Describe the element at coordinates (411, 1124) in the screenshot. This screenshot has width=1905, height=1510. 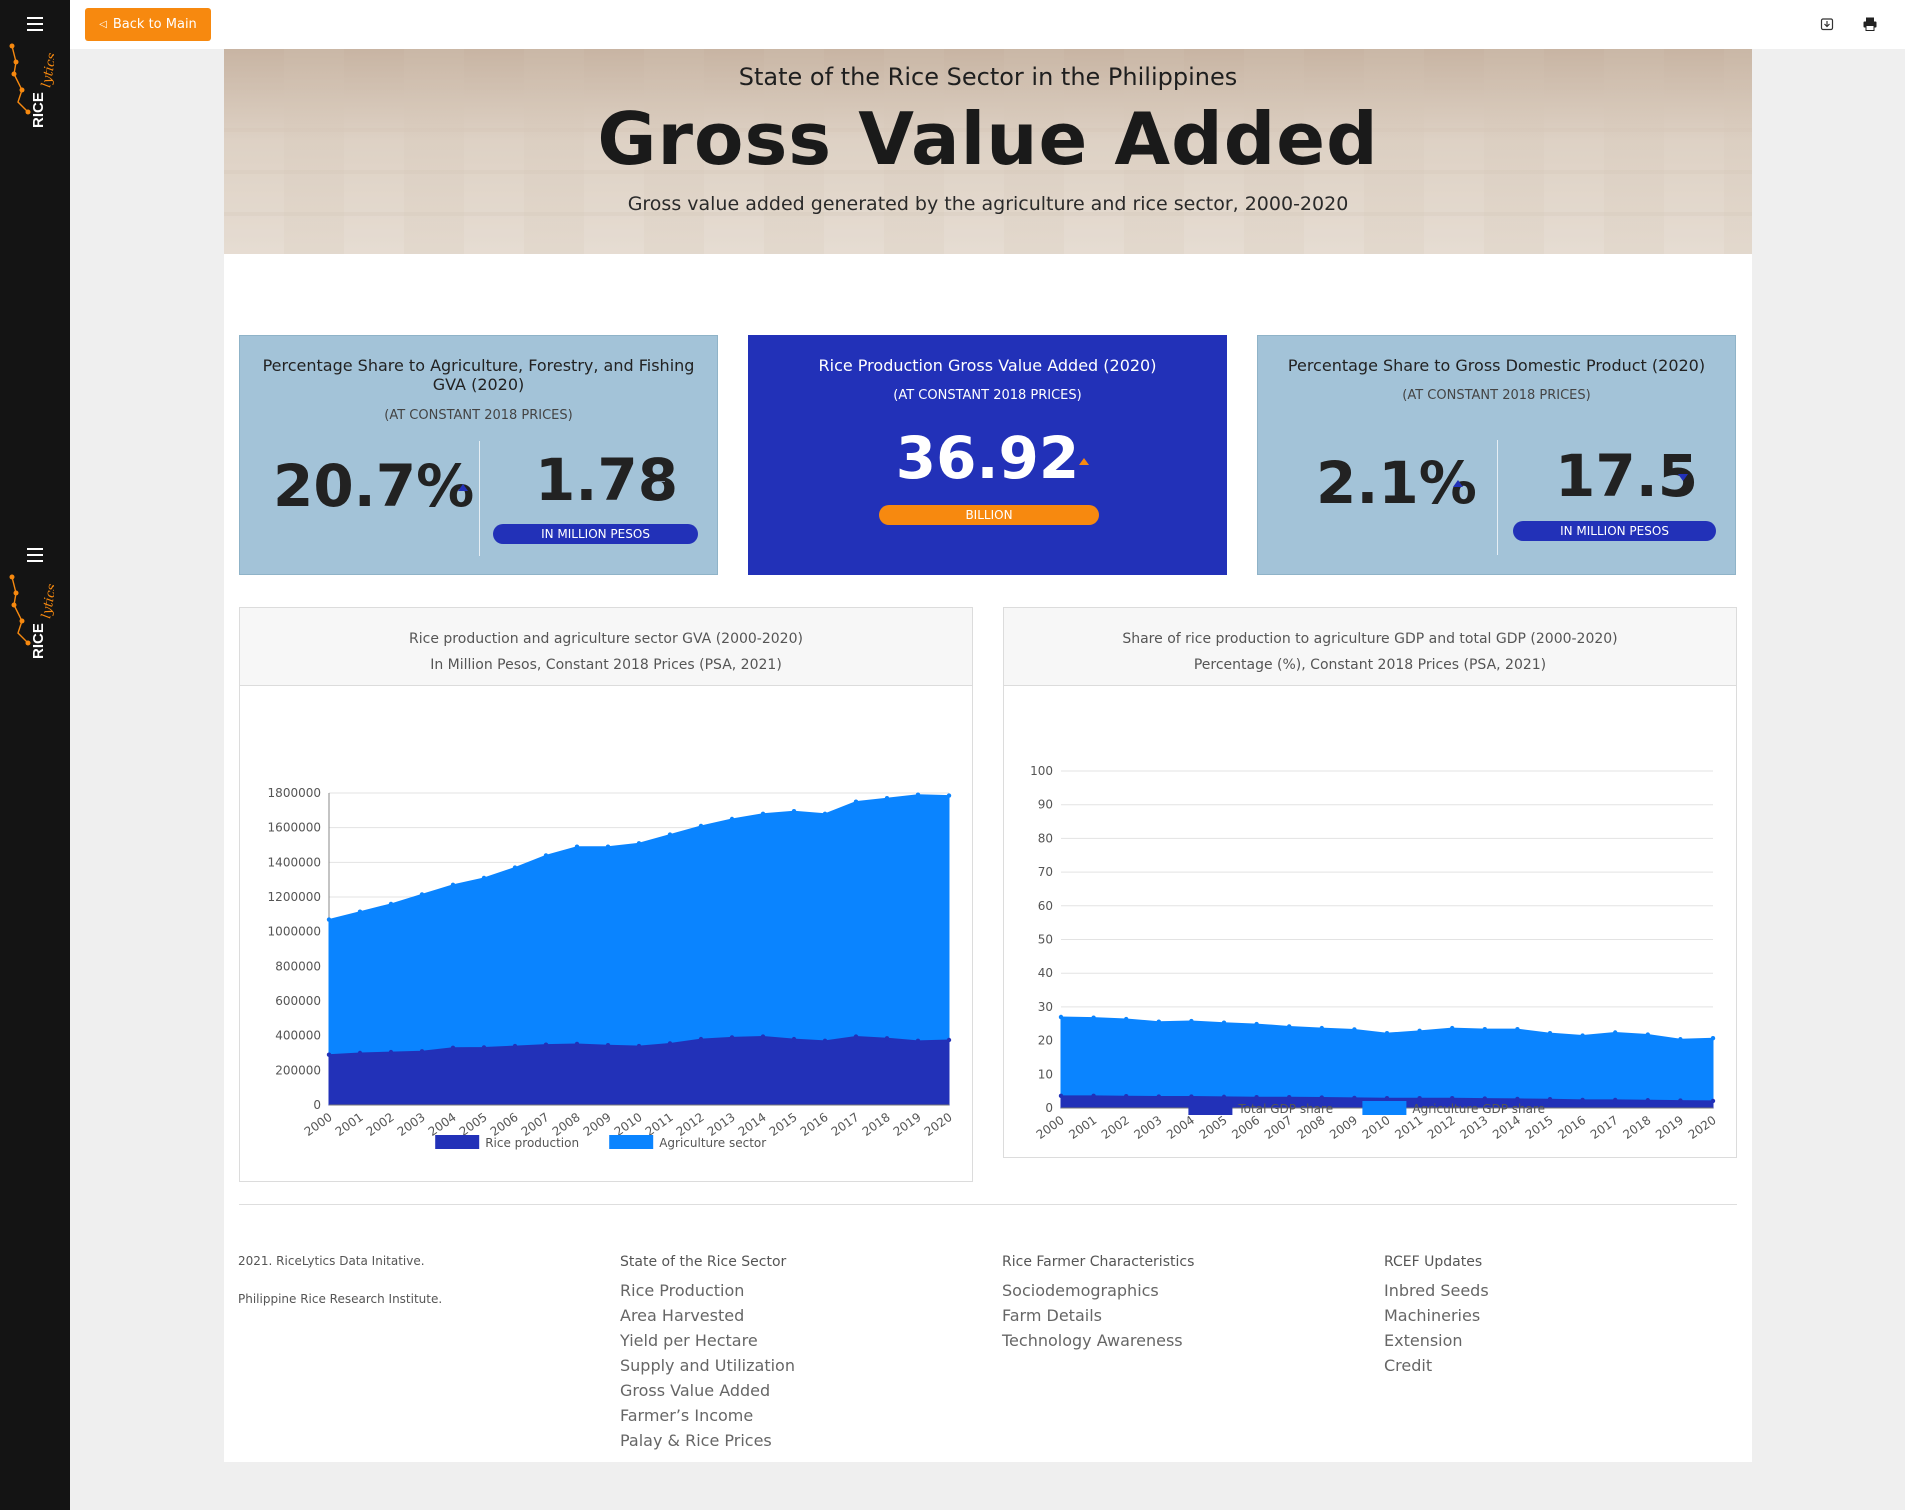
I see `x-tick-label: 2003` at that location.